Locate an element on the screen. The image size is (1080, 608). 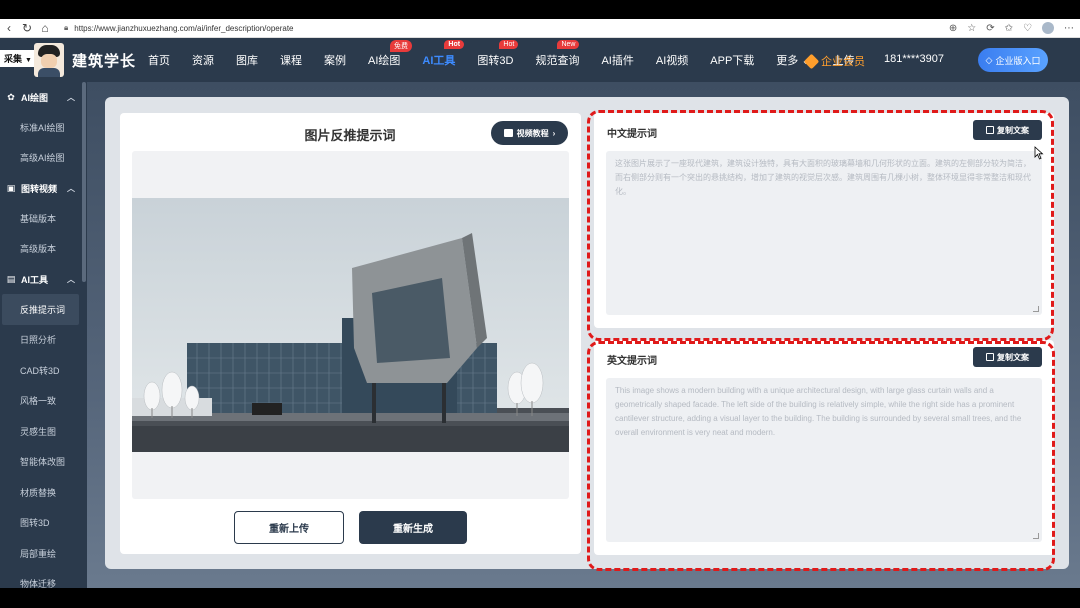
nav-item: AI绘图 免费 is located at coordinates (390, 54).